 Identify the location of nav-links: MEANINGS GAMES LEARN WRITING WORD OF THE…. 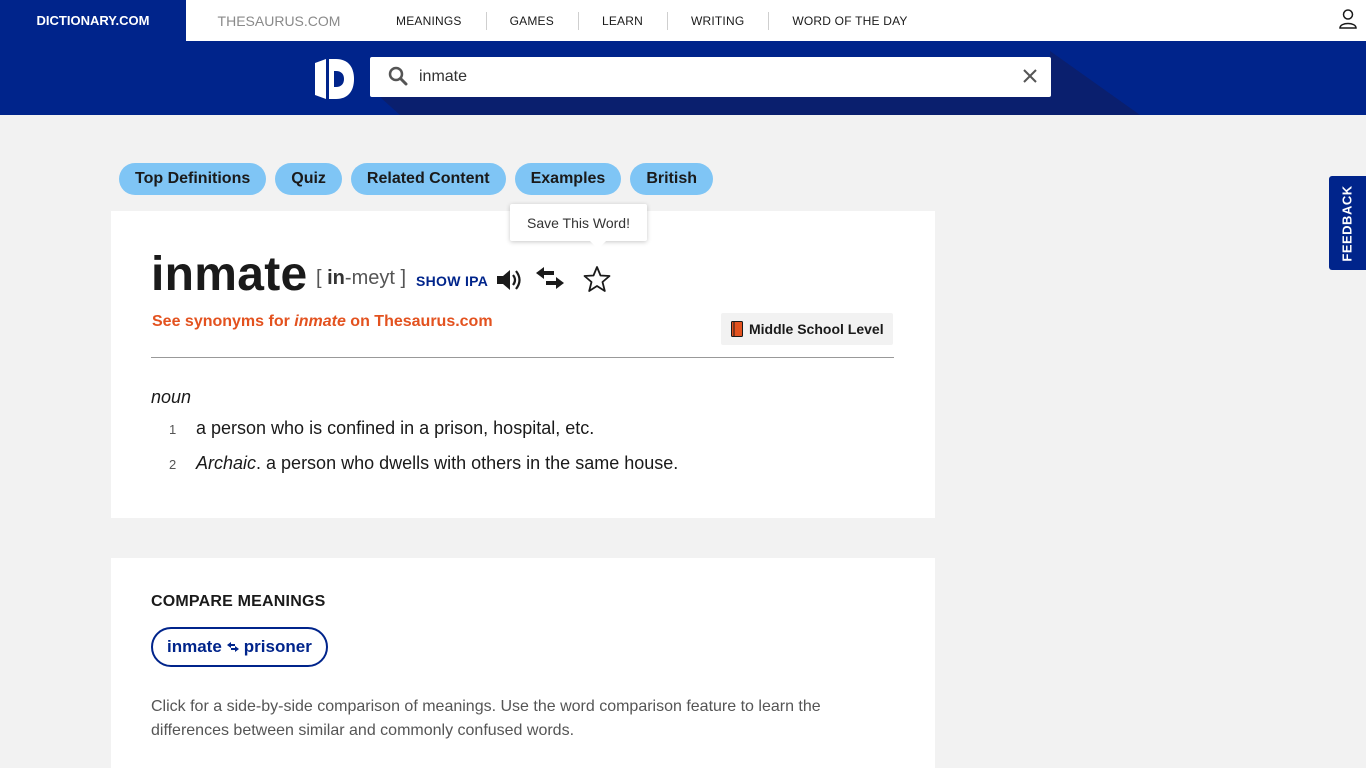
(652, 20).